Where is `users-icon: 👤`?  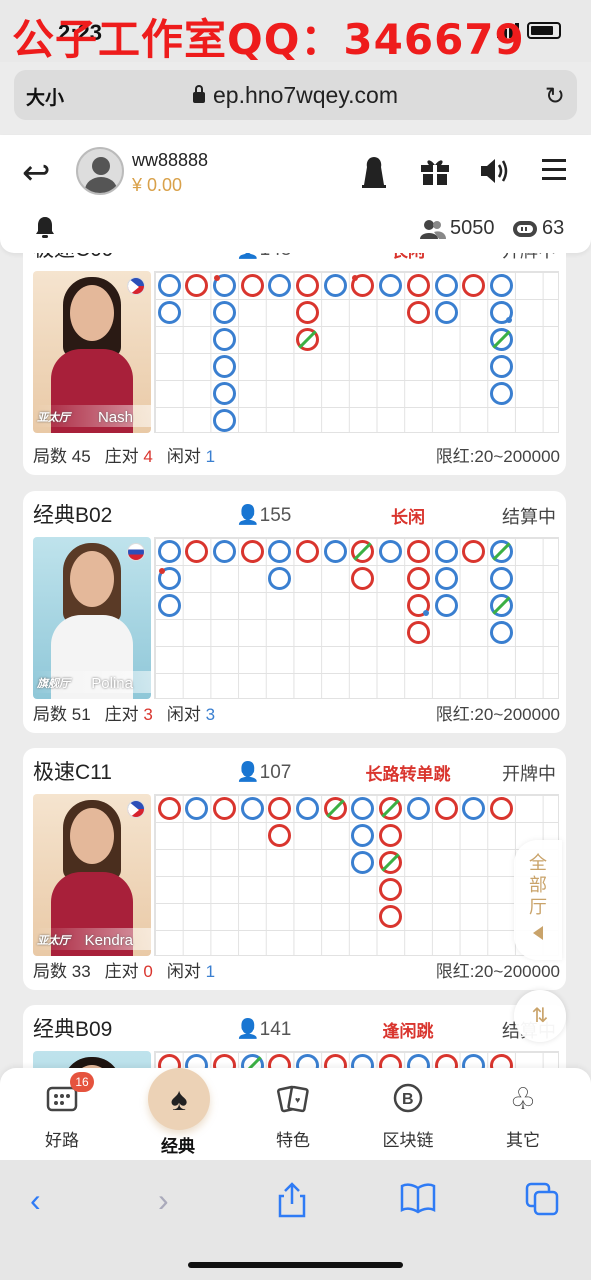 users-icon: 👤 is located at coordinates (248, 1029).